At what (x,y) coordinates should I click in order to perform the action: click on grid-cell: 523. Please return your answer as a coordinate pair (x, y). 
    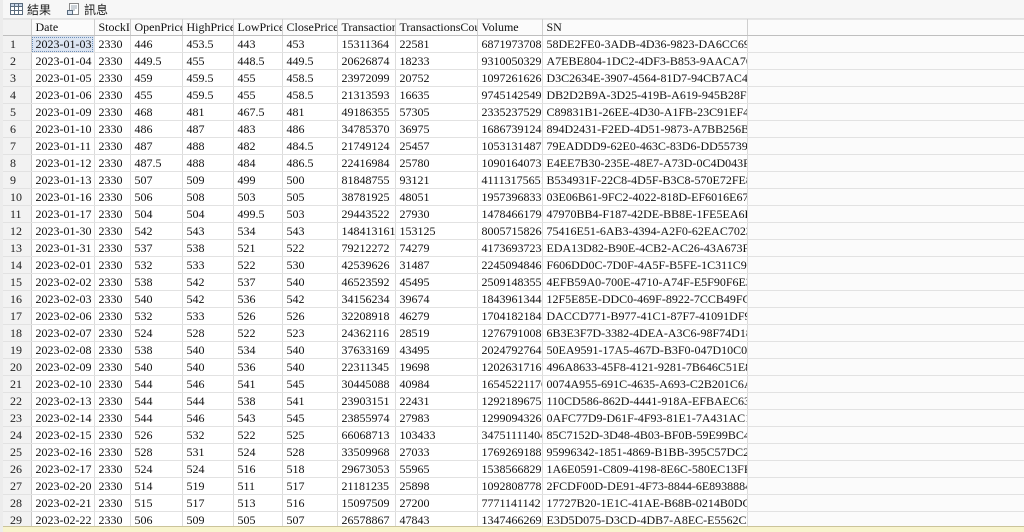
    Looking at the image, I should click on (310, 333).